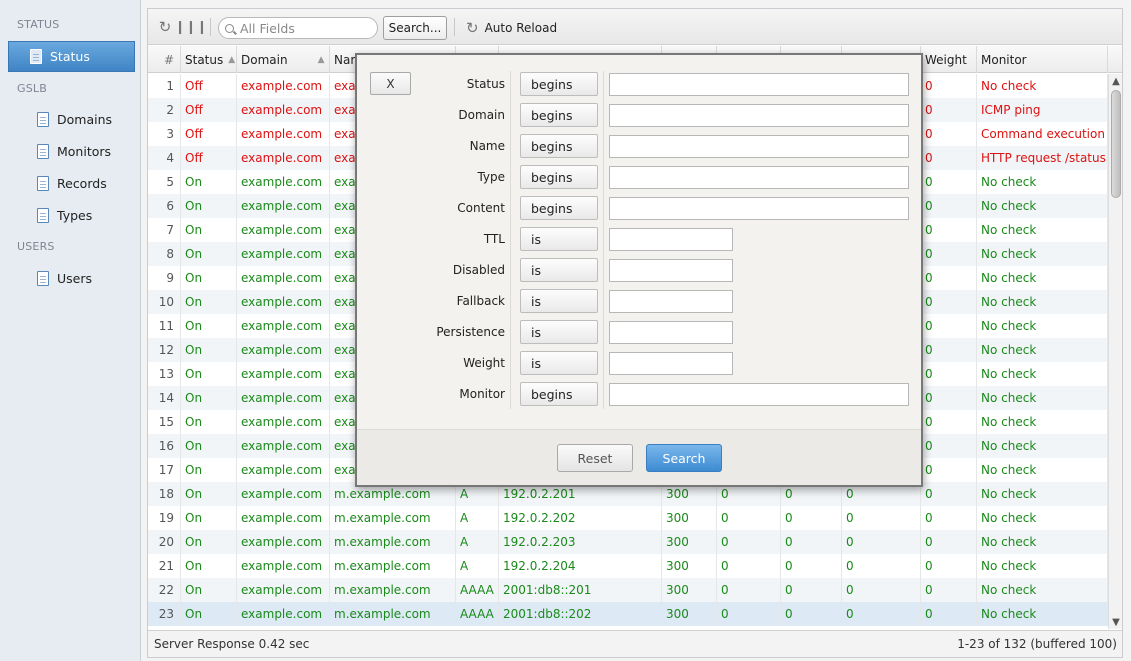  Describe the element at coordinates (75, 278) in the screenshot. I see `sidebar-item-label: Users` at that location.